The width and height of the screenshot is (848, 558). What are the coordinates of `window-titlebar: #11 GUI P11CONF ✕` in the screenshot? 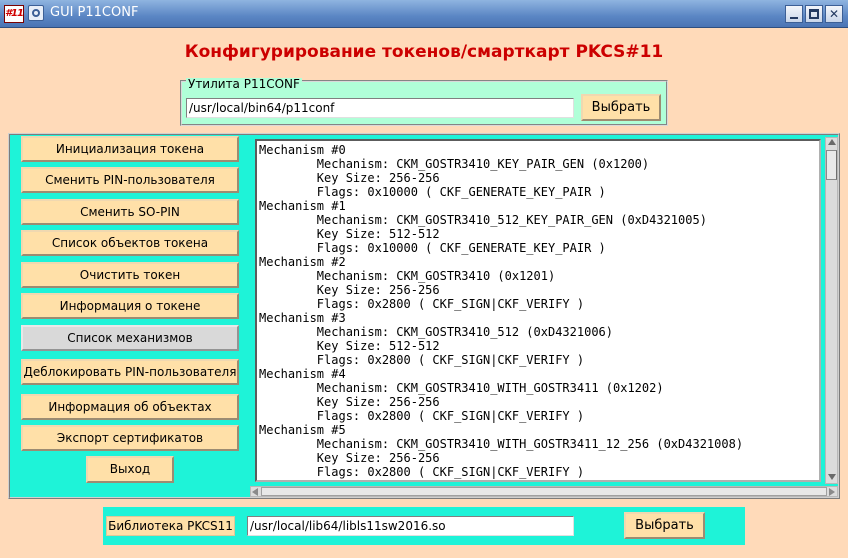 It's located at (424, 14).